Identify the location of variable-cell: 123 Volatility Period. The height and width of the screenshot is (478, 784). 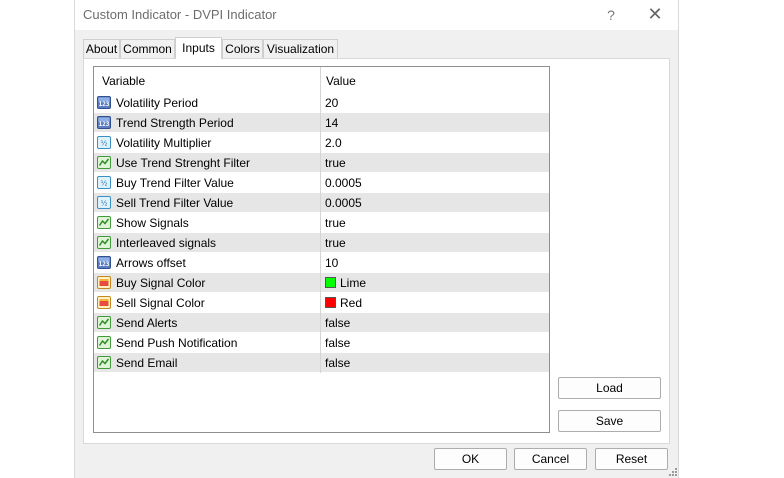
(207, 103).